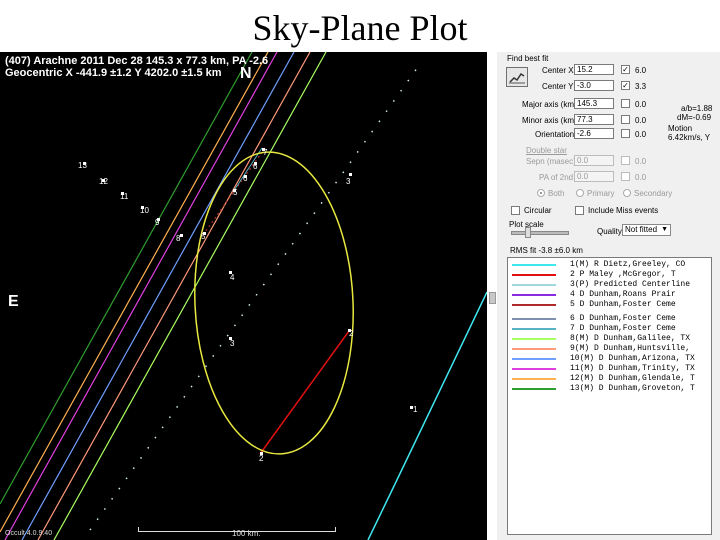  I want to click on east-label: E, so click(13, 301).